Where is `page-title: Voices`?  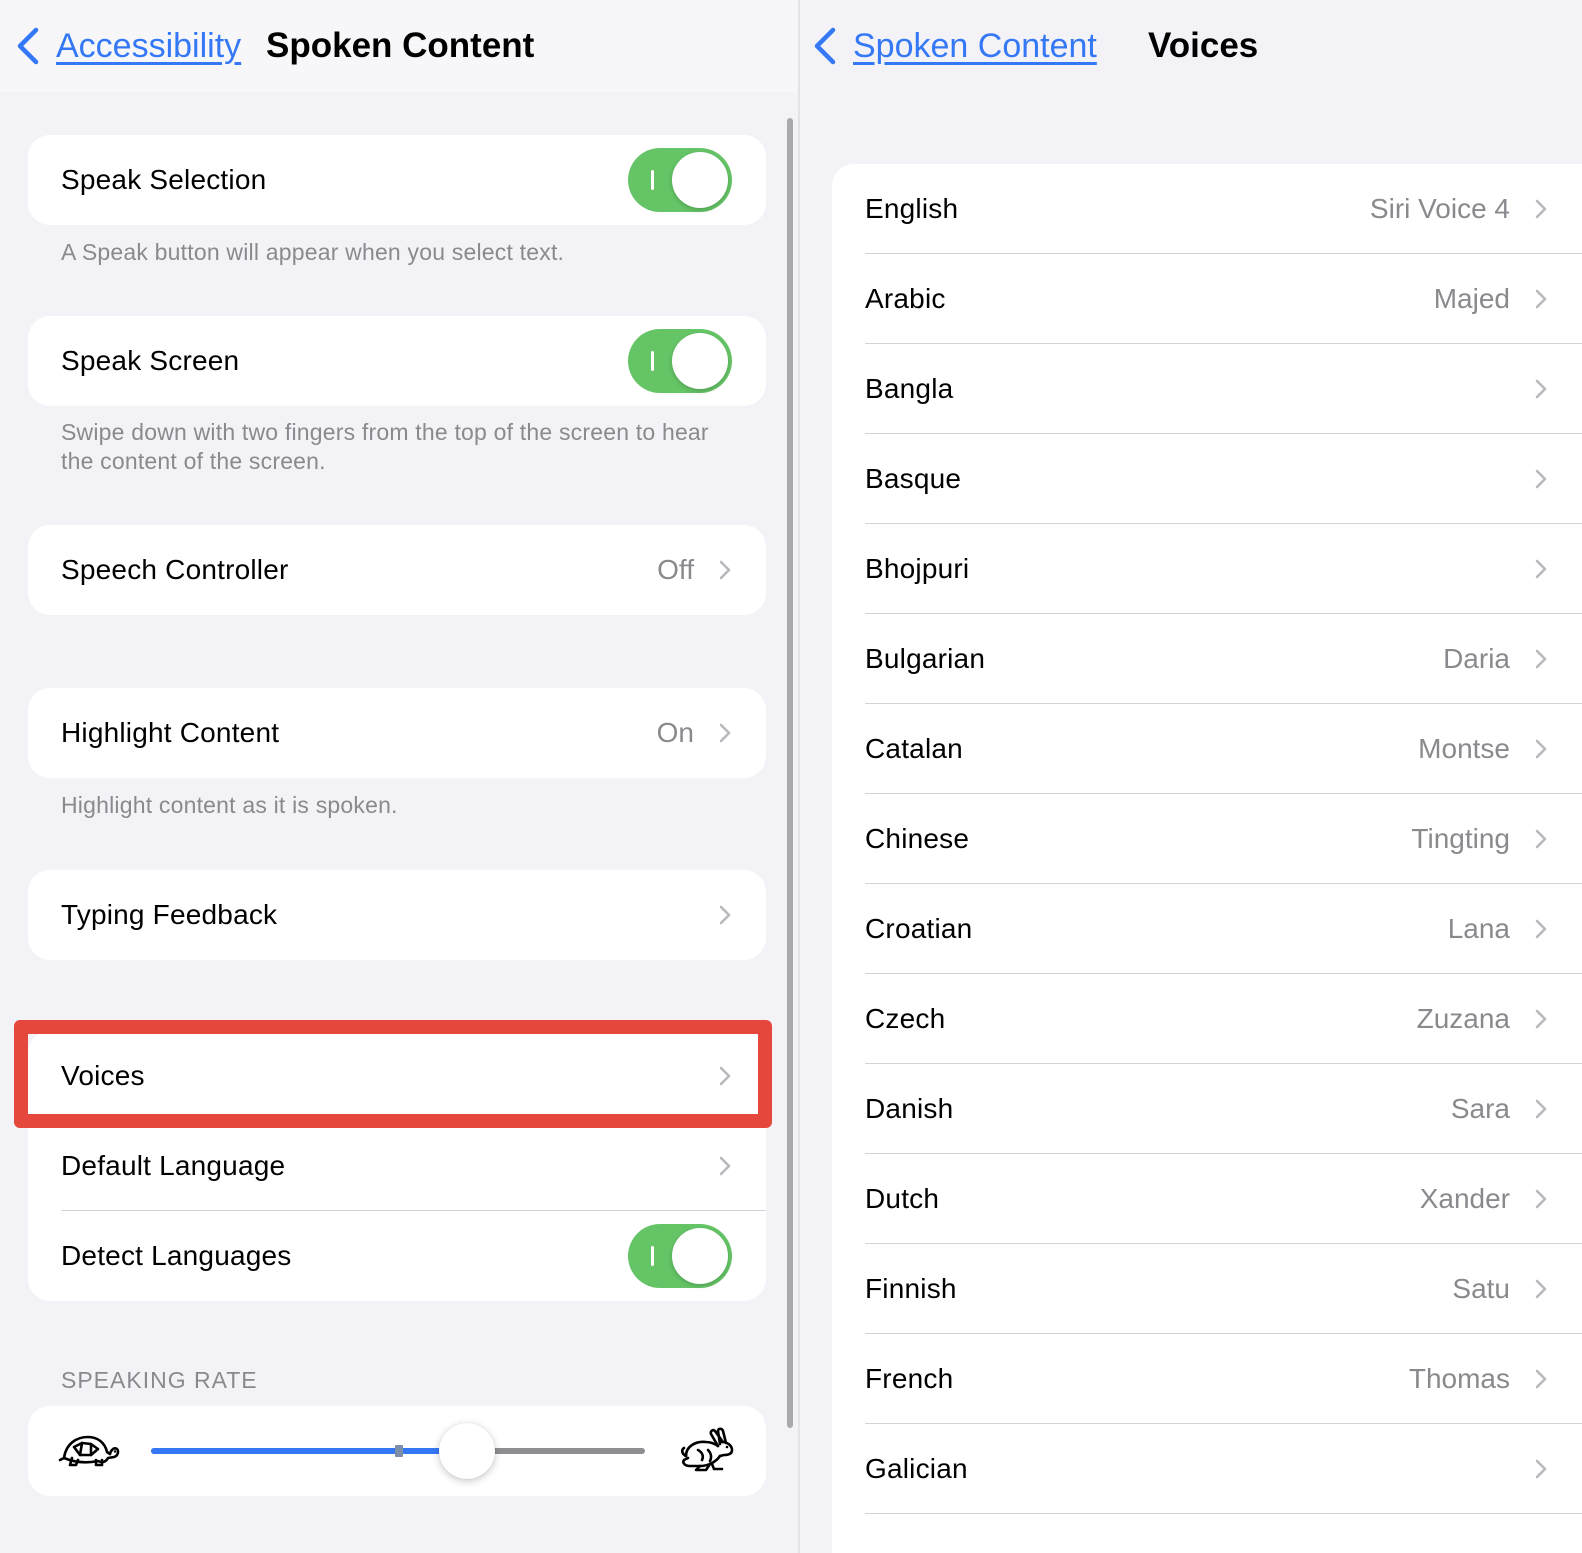 page-title: Voices is located at coordinates (1203, 45).